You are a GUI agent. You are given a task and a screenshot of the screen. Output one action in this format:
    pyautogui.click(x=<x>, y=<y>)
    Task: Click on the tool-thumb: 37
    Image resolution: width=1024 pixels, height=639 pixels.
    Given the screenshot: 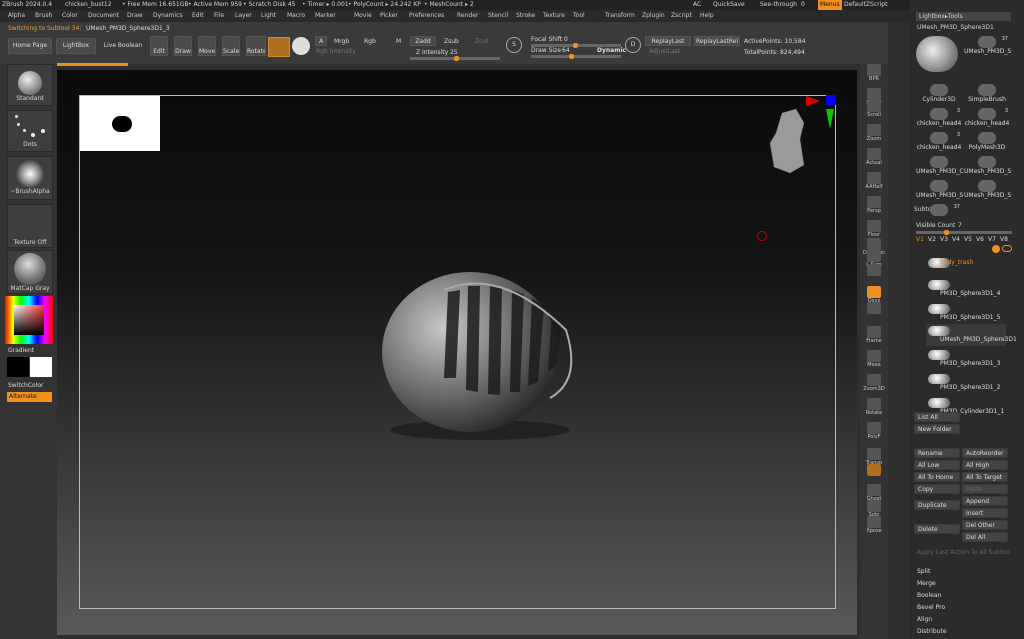 What is the action you would take?
    pyautogui.click(x=939, y=215)
    